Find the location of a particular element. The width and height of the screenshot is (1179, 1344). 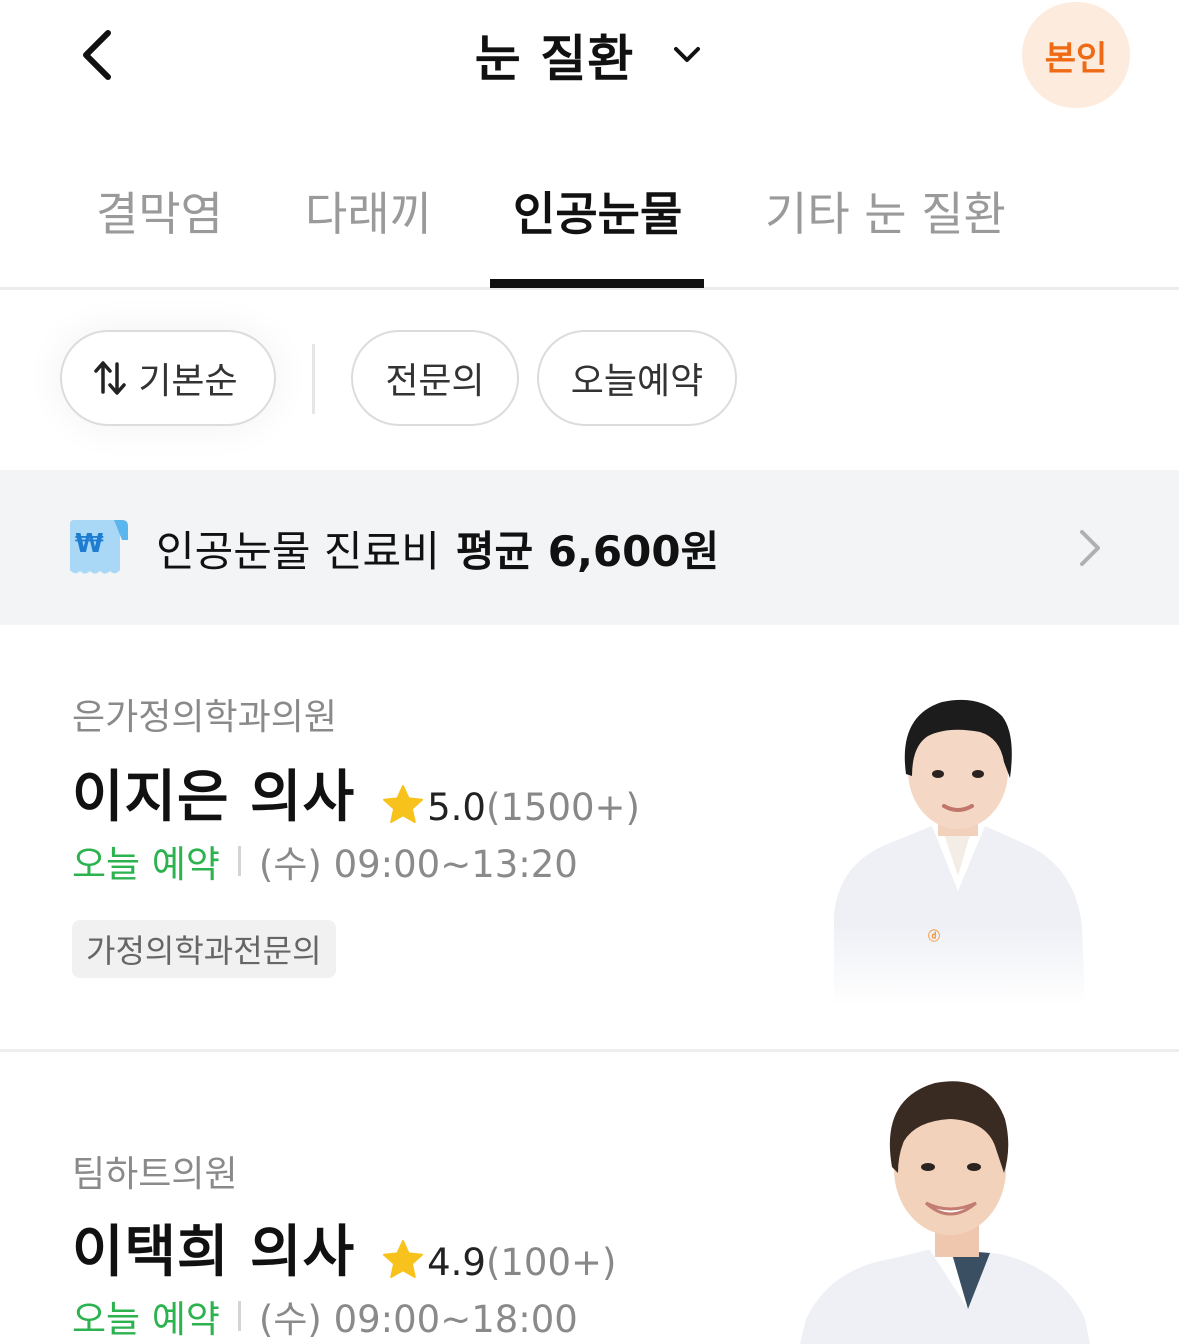

receipt-won-icon: ₩ is located at coordinates (99, 547).